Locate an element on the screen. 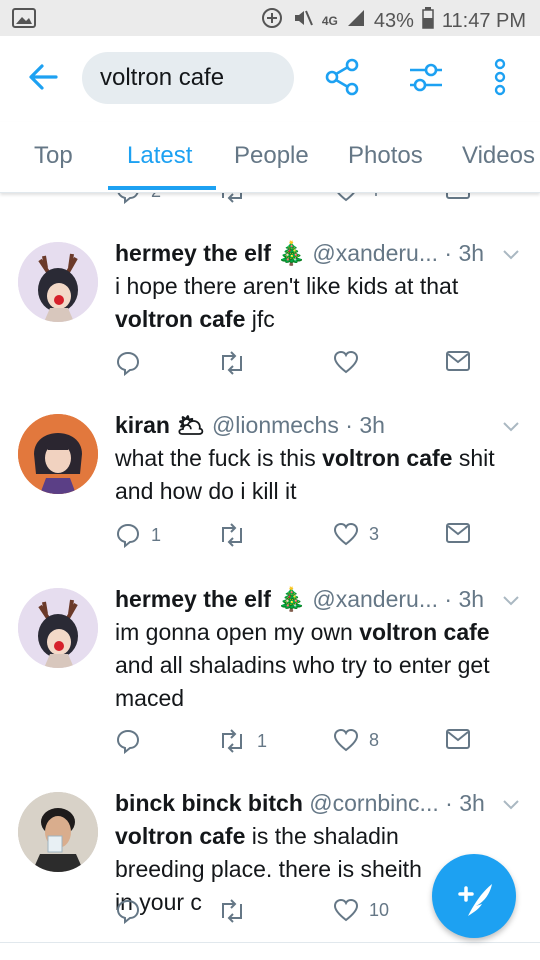 This screenshot has width=540, height=960. tweet-text-part: jfc is located at coordinates (260, 319).